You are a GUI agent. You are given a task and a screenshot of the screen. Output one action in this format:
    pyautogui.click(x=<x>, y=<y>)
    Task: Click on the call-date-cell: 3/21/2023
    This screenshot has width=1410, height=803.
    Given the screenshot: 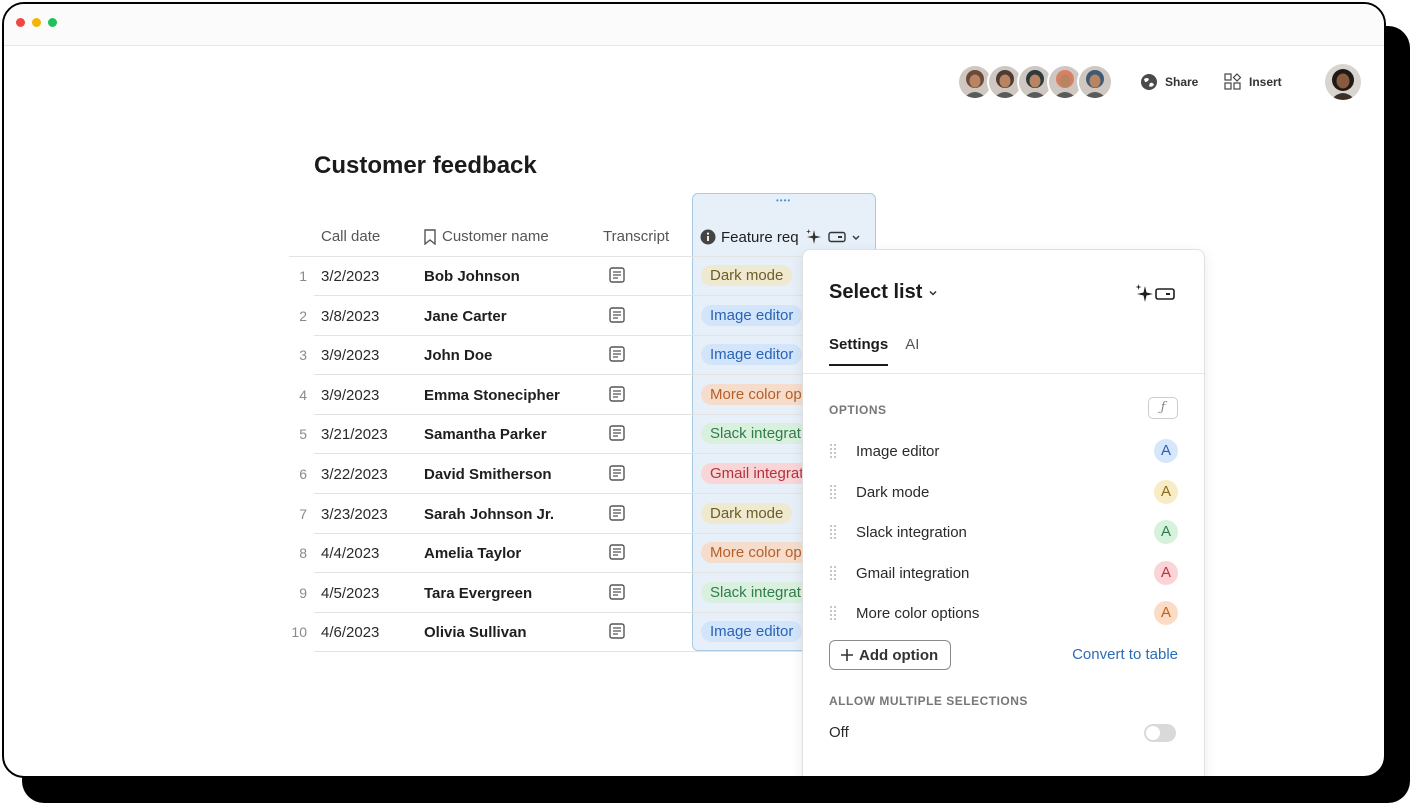 What is the action you would take?
    pyautogui.click(x=354, y=434)
    